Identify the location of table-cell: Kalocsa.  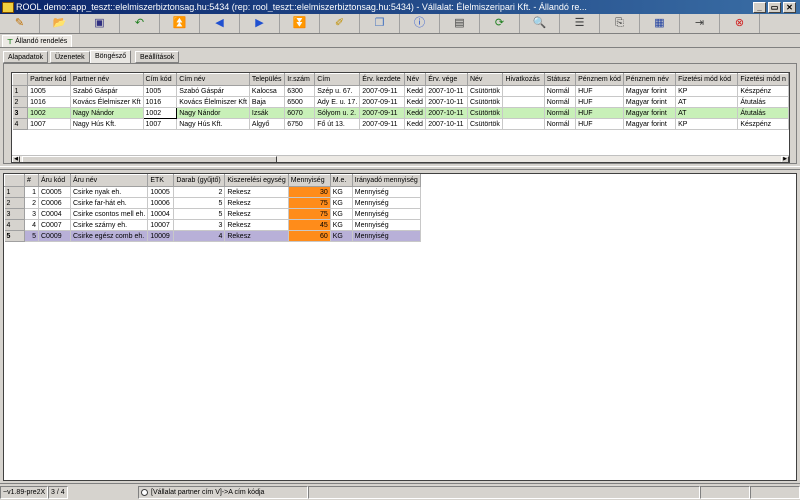
(267, 91).